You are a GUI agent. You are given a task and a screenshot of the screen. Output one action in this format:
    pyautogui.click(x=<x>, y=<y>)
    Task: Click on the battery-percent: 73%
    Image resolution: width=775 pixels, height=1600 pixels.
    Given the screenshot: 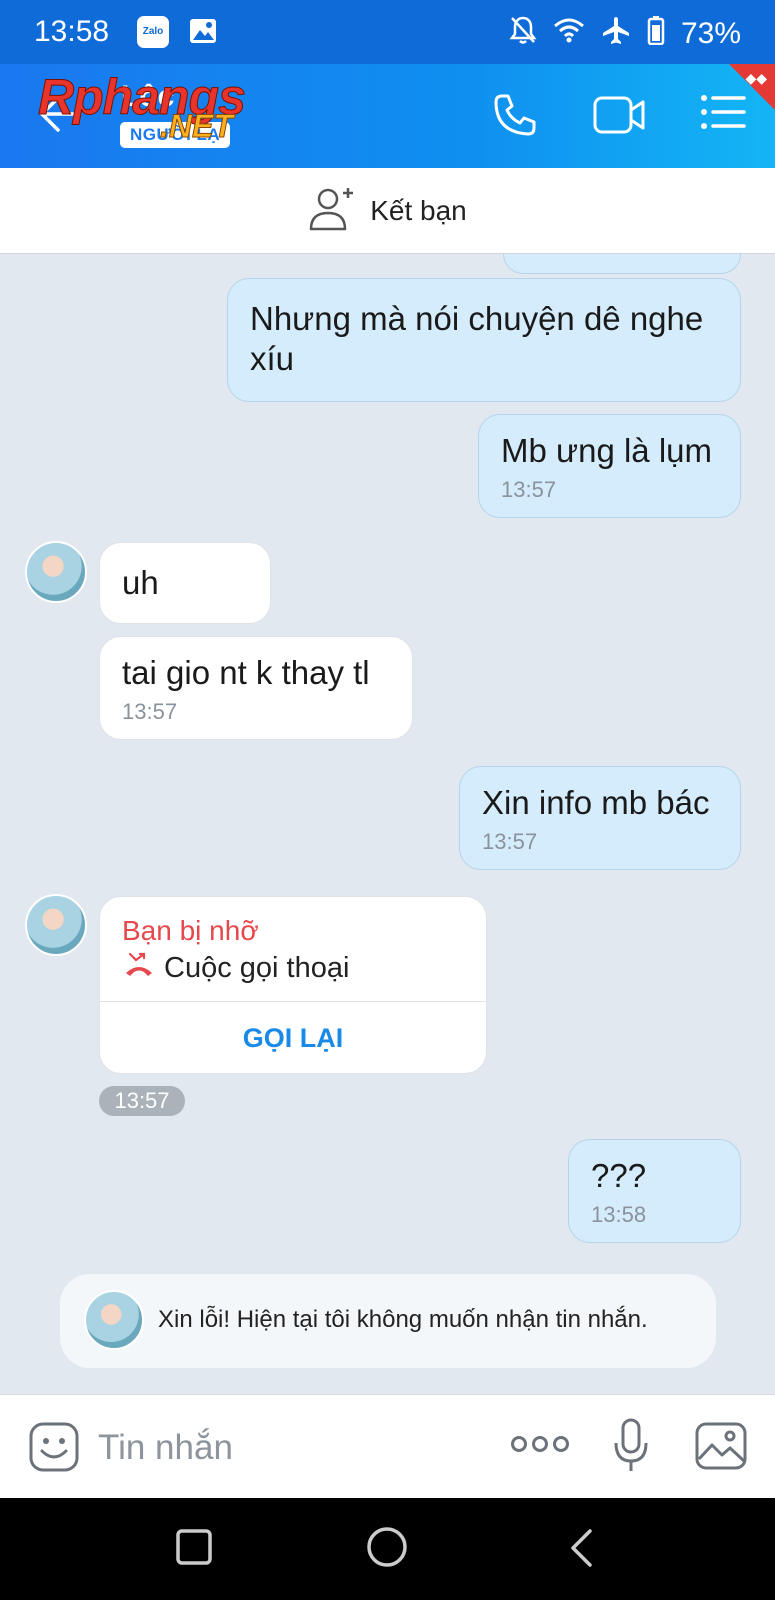 What is the action you would take?
    pyautogui.click(x=710, y=33)
    